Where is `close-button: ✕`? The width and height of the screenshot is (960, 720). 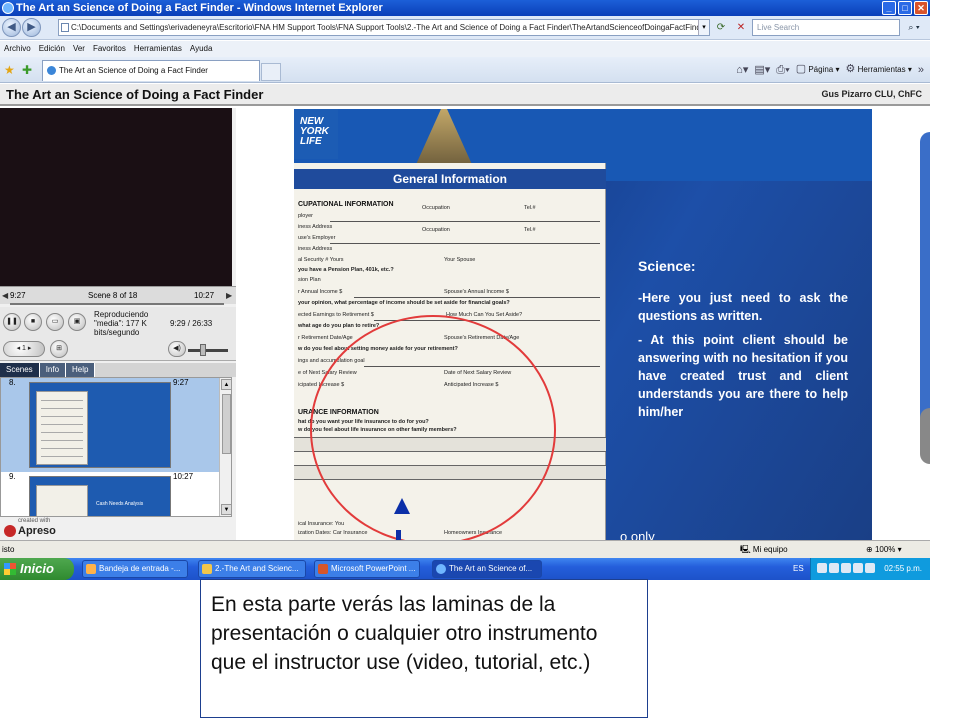 close-button: ✕ is located at coordinates (921, 8).